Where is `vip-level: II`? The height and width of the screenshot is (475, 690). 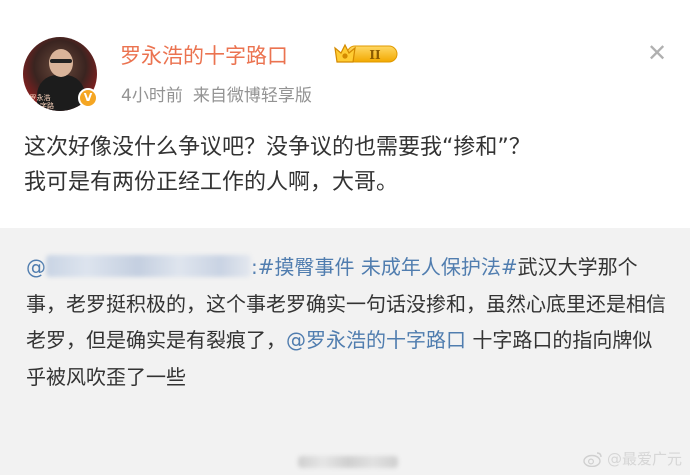 vip-level: II is located at coordinates (375, 55).